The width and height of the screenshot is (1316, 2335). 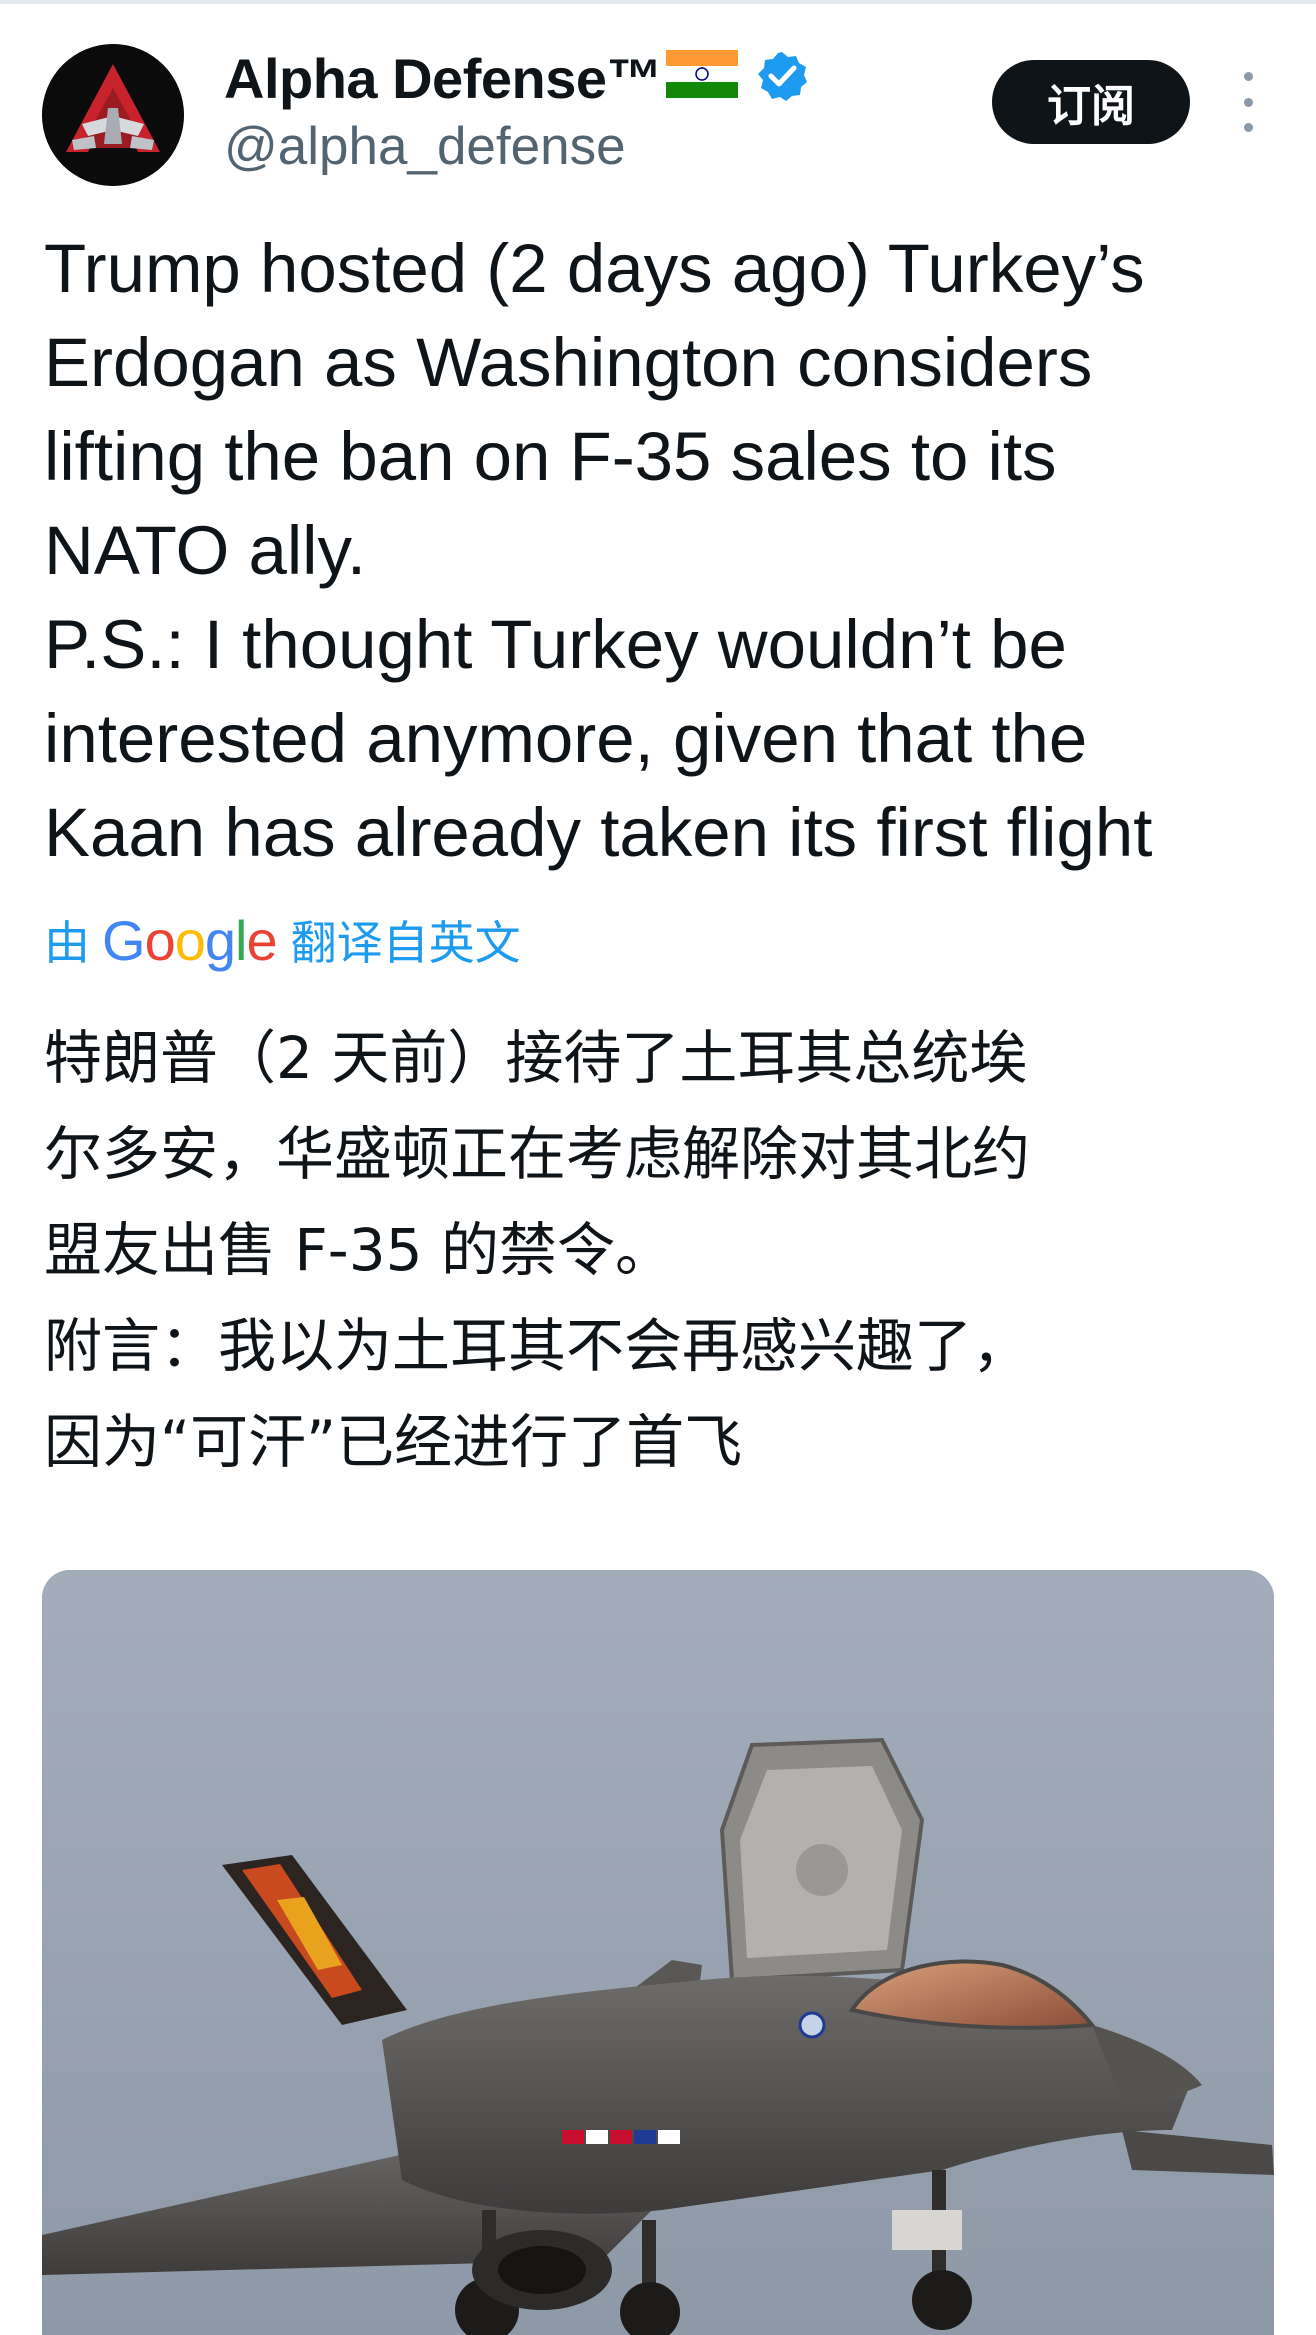 I want to click on more-vertical-icon, so click(x=1248, y=102).